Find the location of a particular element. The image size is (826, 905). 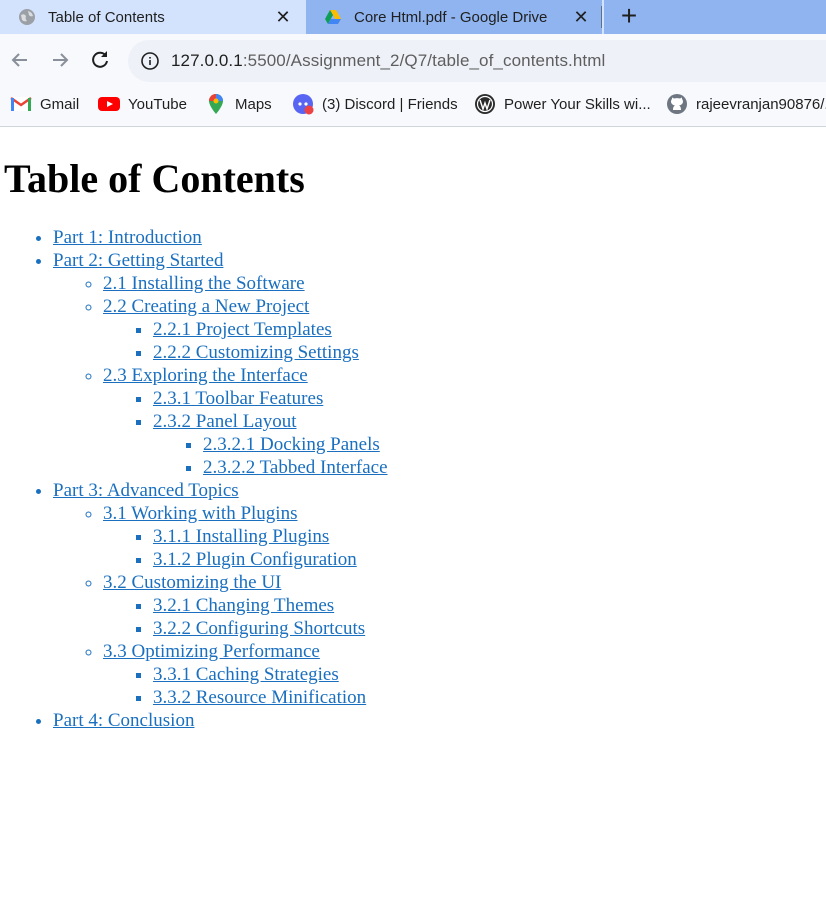

toc-link-part-2: Part 2: Getting Started is located at coordinates (138, 260).